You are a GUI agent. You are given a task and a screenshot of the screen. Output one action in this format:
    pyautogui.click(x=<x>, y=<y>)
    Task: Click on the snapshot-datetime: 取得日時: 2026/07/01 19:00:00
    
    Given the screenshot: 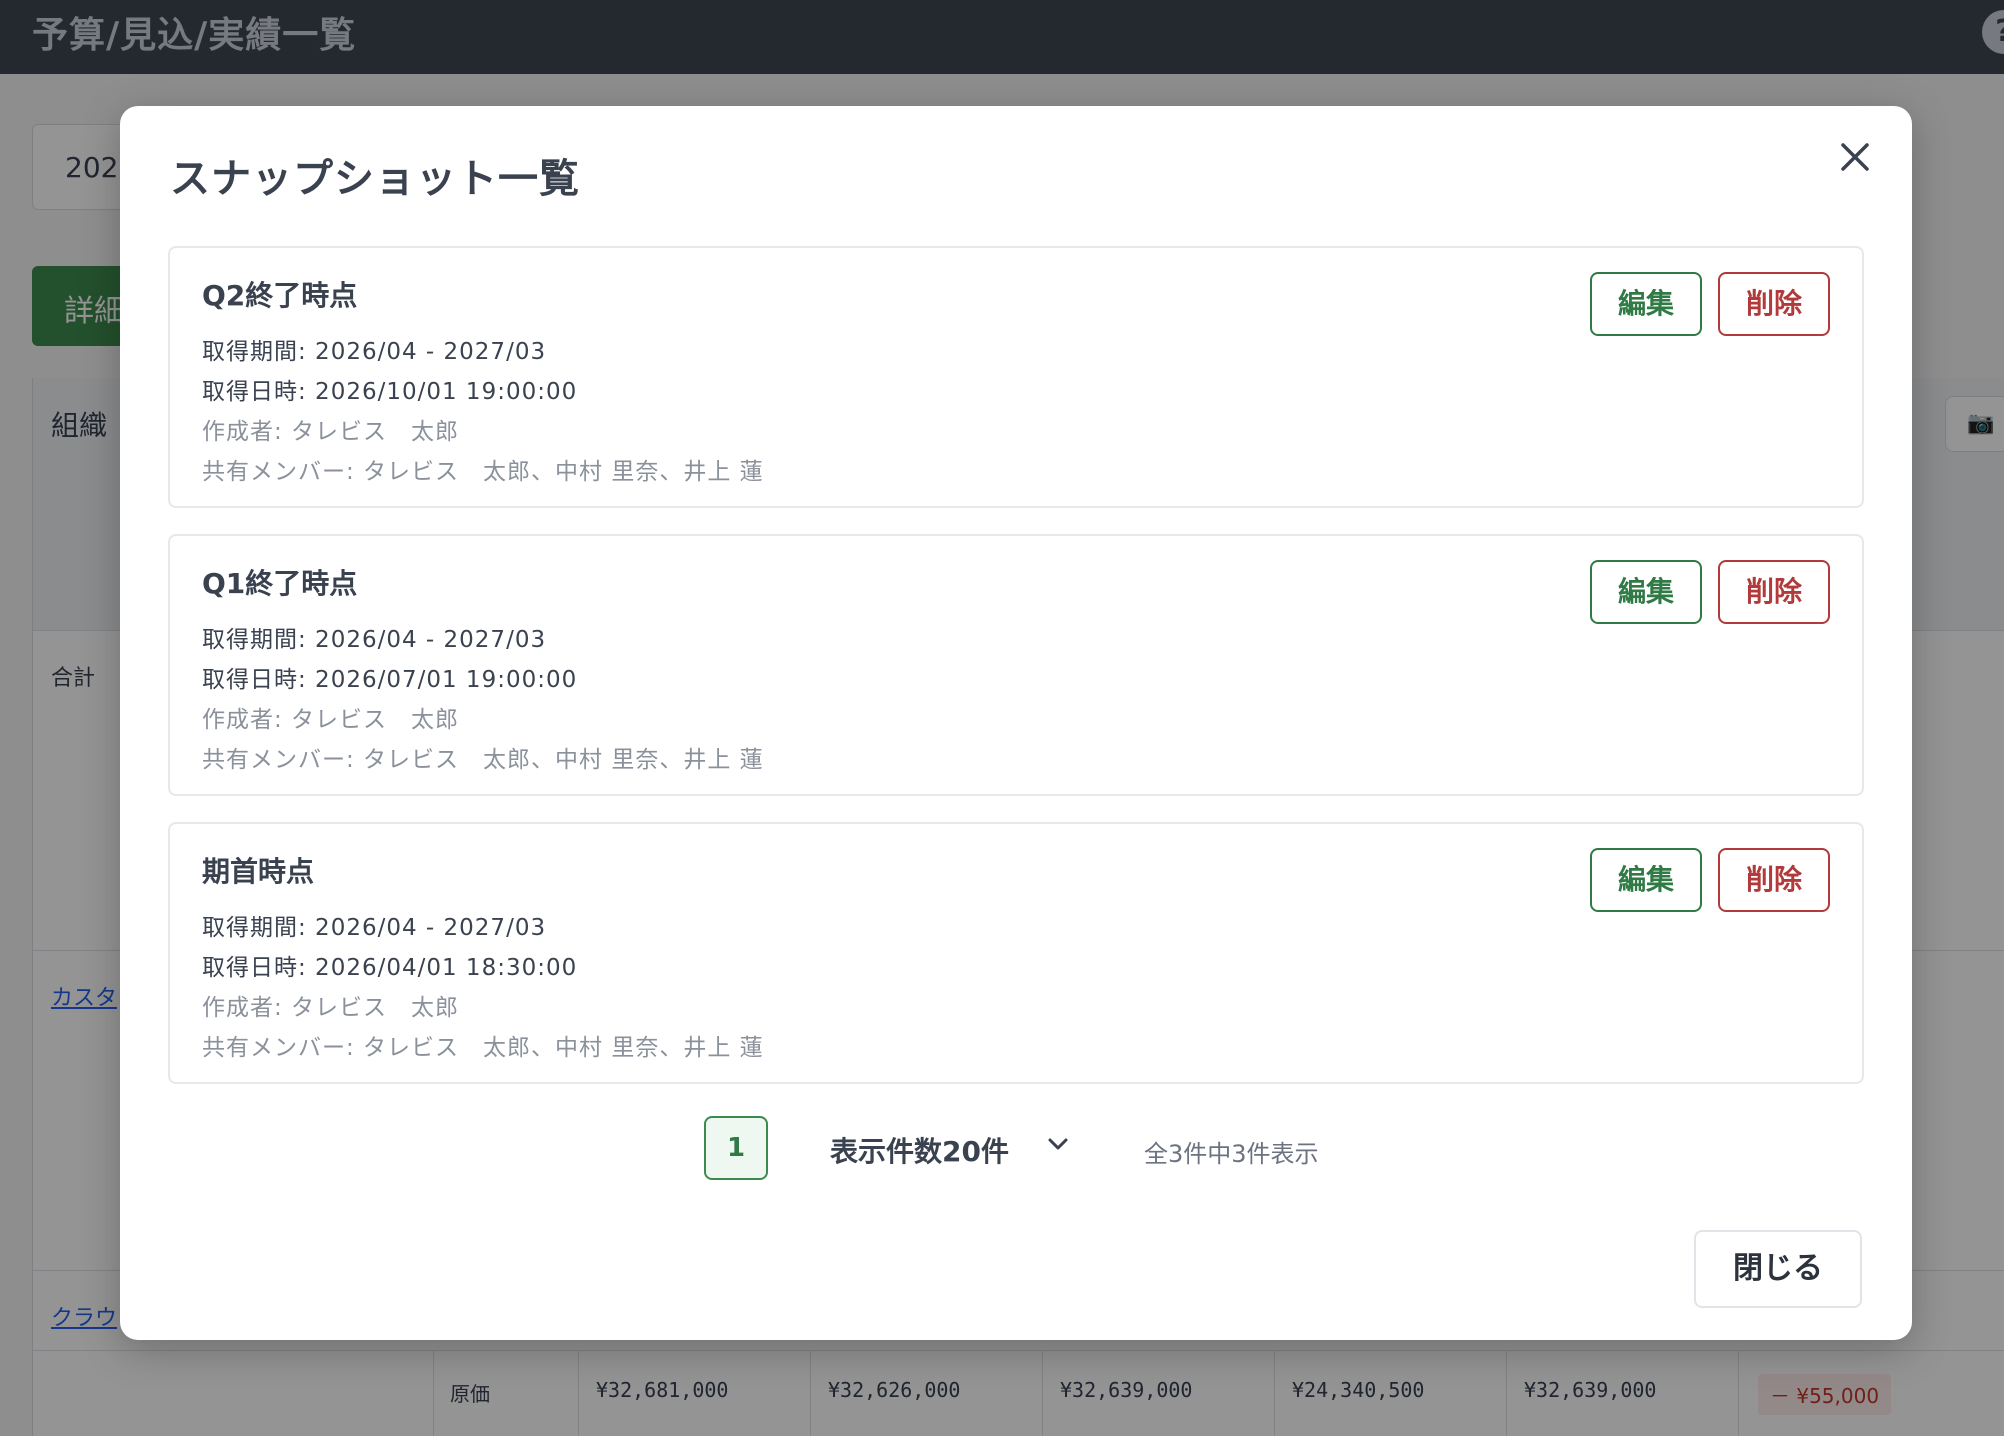 What is the action you would take?
    pyautogui.click(x=390, y=680)
    